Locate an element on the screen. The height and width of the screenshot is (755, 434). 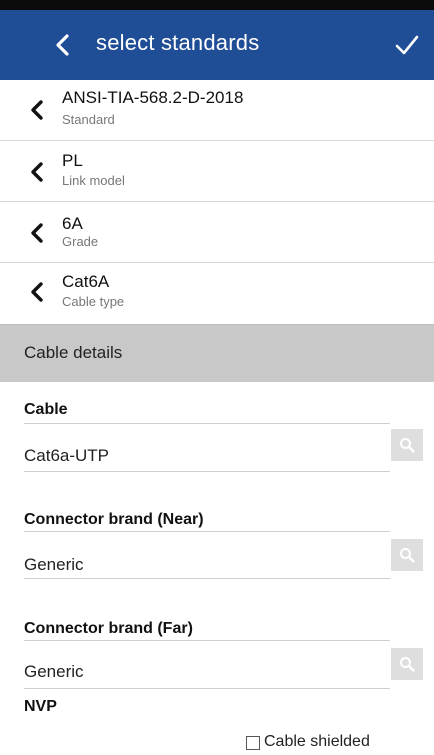
section-title: Cable details is located at coordinates (73, 352).